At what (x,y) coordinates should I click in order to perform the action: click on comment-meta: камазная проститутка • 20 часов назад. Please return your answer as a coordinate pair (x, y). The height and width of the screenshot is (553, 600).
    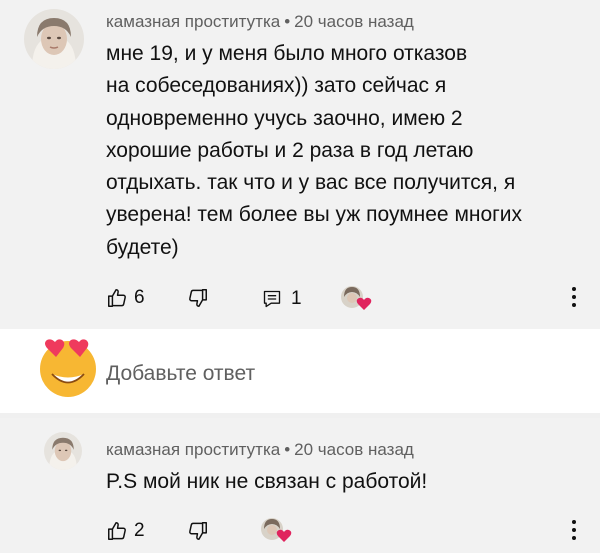
    Looking at the image, I should click on (260, 22).